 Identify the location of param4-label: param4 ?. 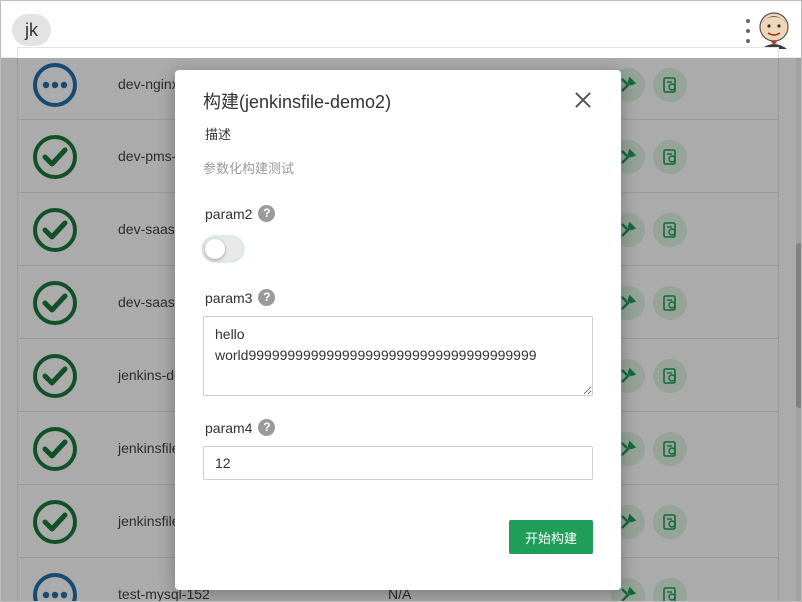
(240, 427).